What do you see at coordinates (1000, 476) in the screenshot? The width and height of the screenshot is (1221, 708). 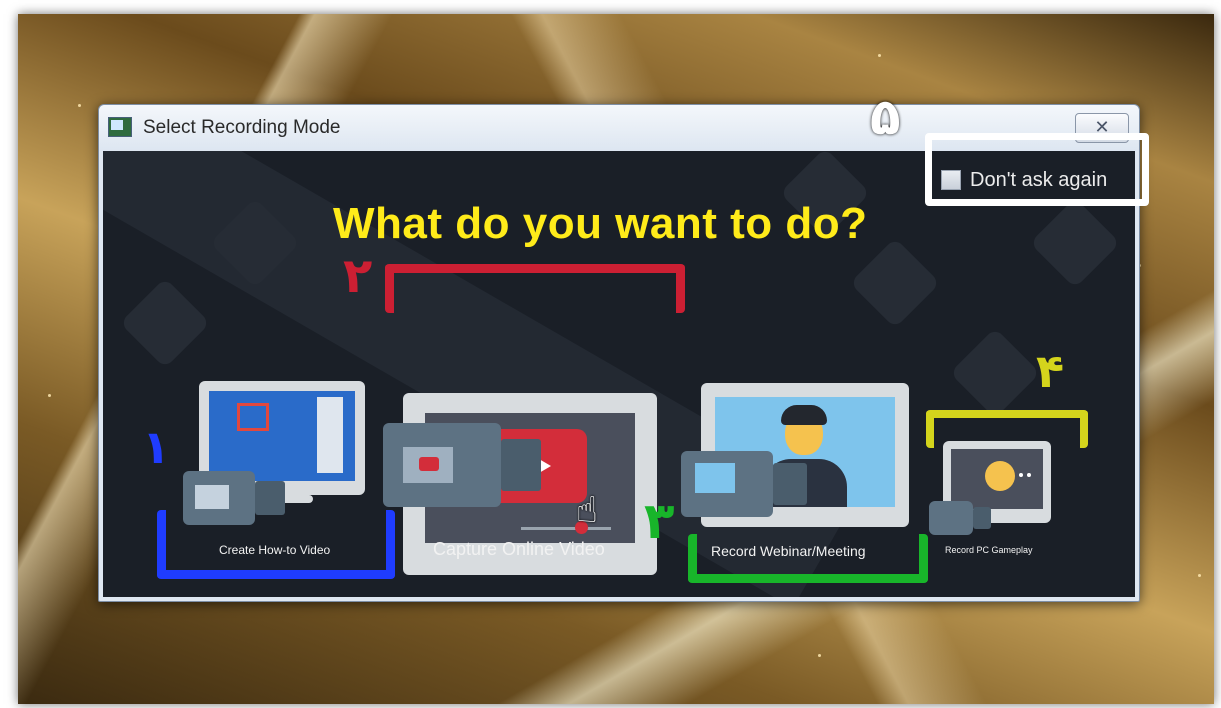 I see `pacman-icon` at bounding box center [1000, 476].